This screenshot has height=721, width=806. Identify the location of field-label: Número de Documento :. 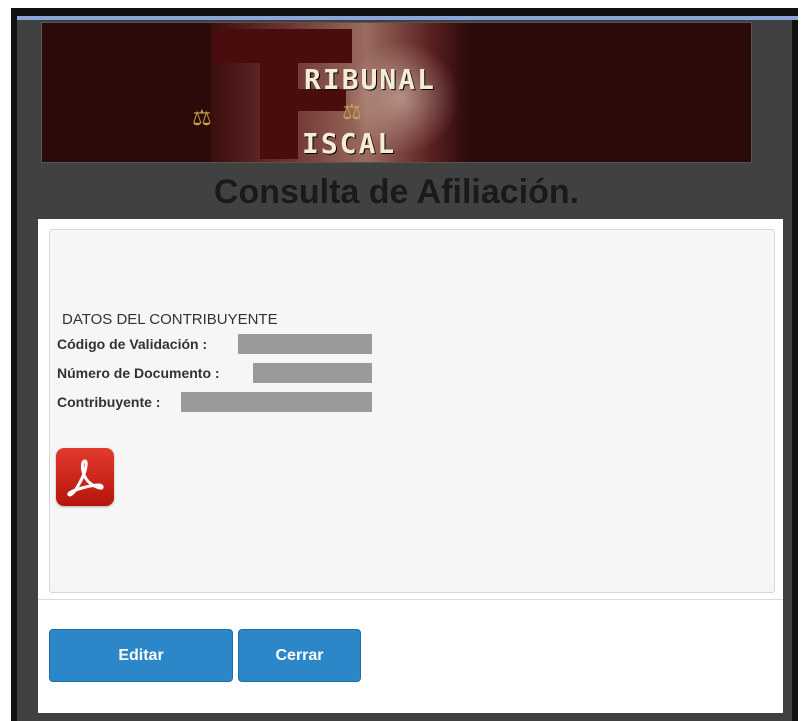
(138, 373).